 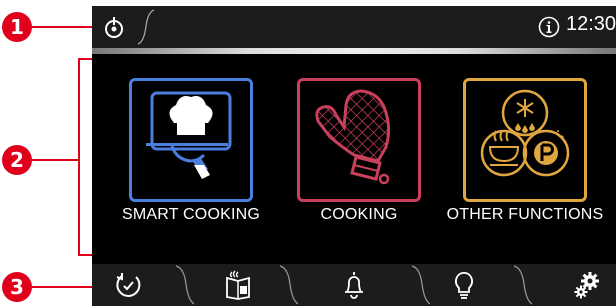 What do you see at coordinates (354, 51) in the screenshot?
I see `status-divider` at bounding box center [354, 51].